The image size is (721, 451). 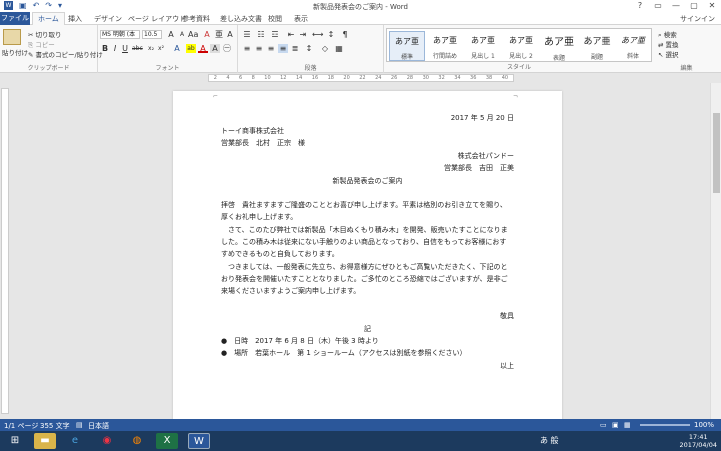 I want to click on system-clock: 17:41 2017/04/04, so click(x=698, y=441).